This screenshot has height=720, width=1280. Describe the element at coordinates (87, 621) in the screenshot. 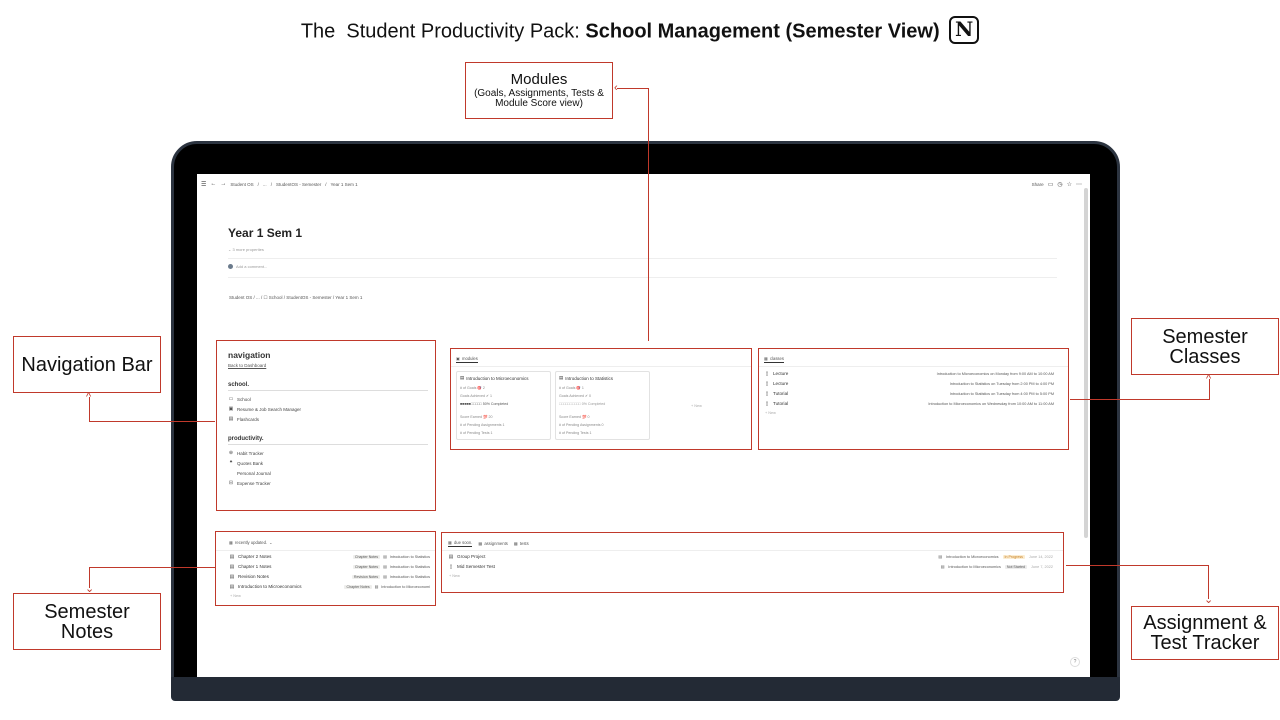

I see `callout-notes: Semester Notes` at that location.